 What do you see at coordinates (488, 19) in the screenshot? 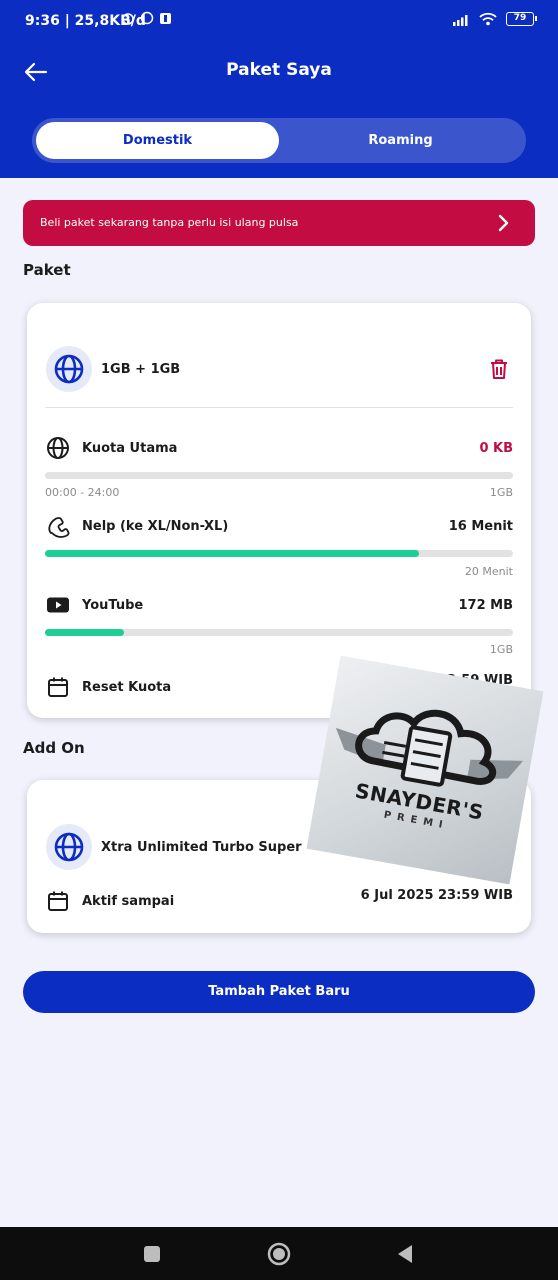
I see `wifi-icon` at bounding box center [488, 19].